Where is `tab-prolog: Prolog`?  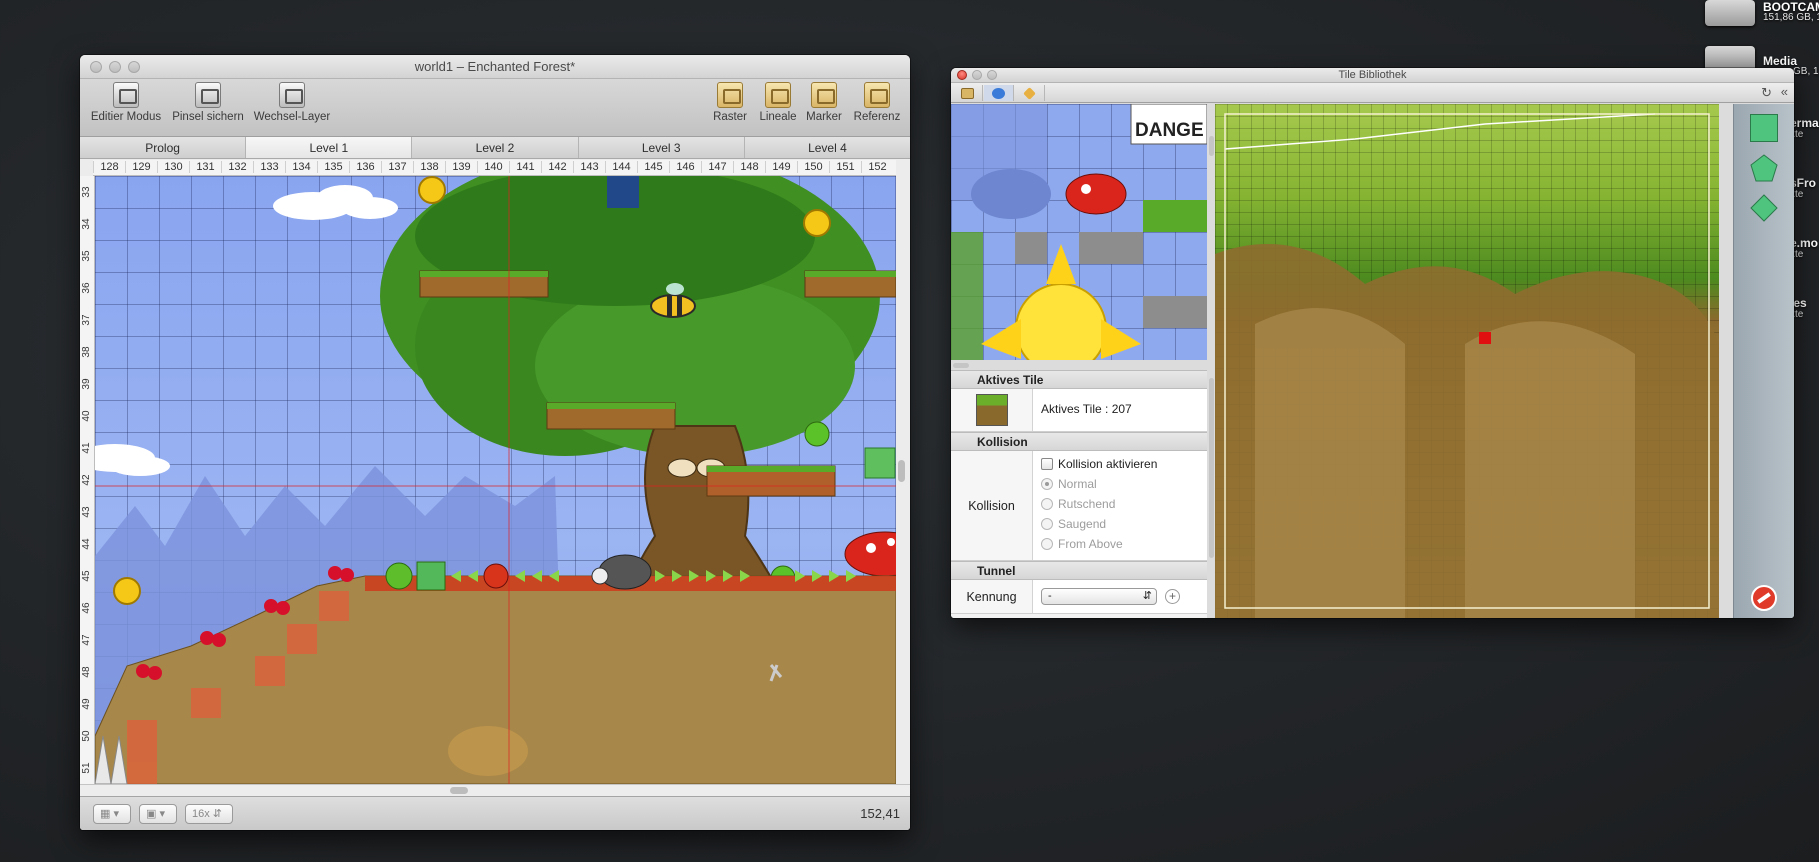 tab-prolog: Prolog is located at coordinates (163, 147).